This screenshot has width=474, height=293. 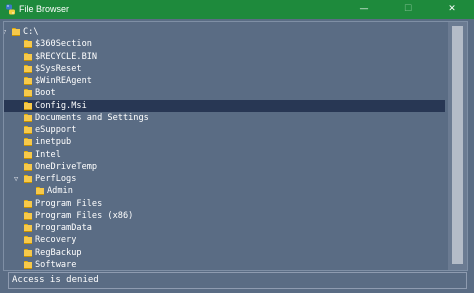 What do you see at coordinates (237, 9) in the screenshot?
I see `title-bar: File Browser — ☐ ✕` at bounding box center [237, 9].